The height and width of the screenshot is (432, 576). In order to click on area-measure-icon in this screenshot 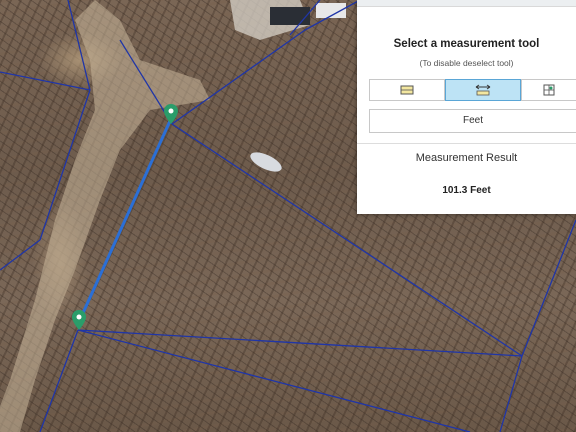, I will do `click(407, 90)`.